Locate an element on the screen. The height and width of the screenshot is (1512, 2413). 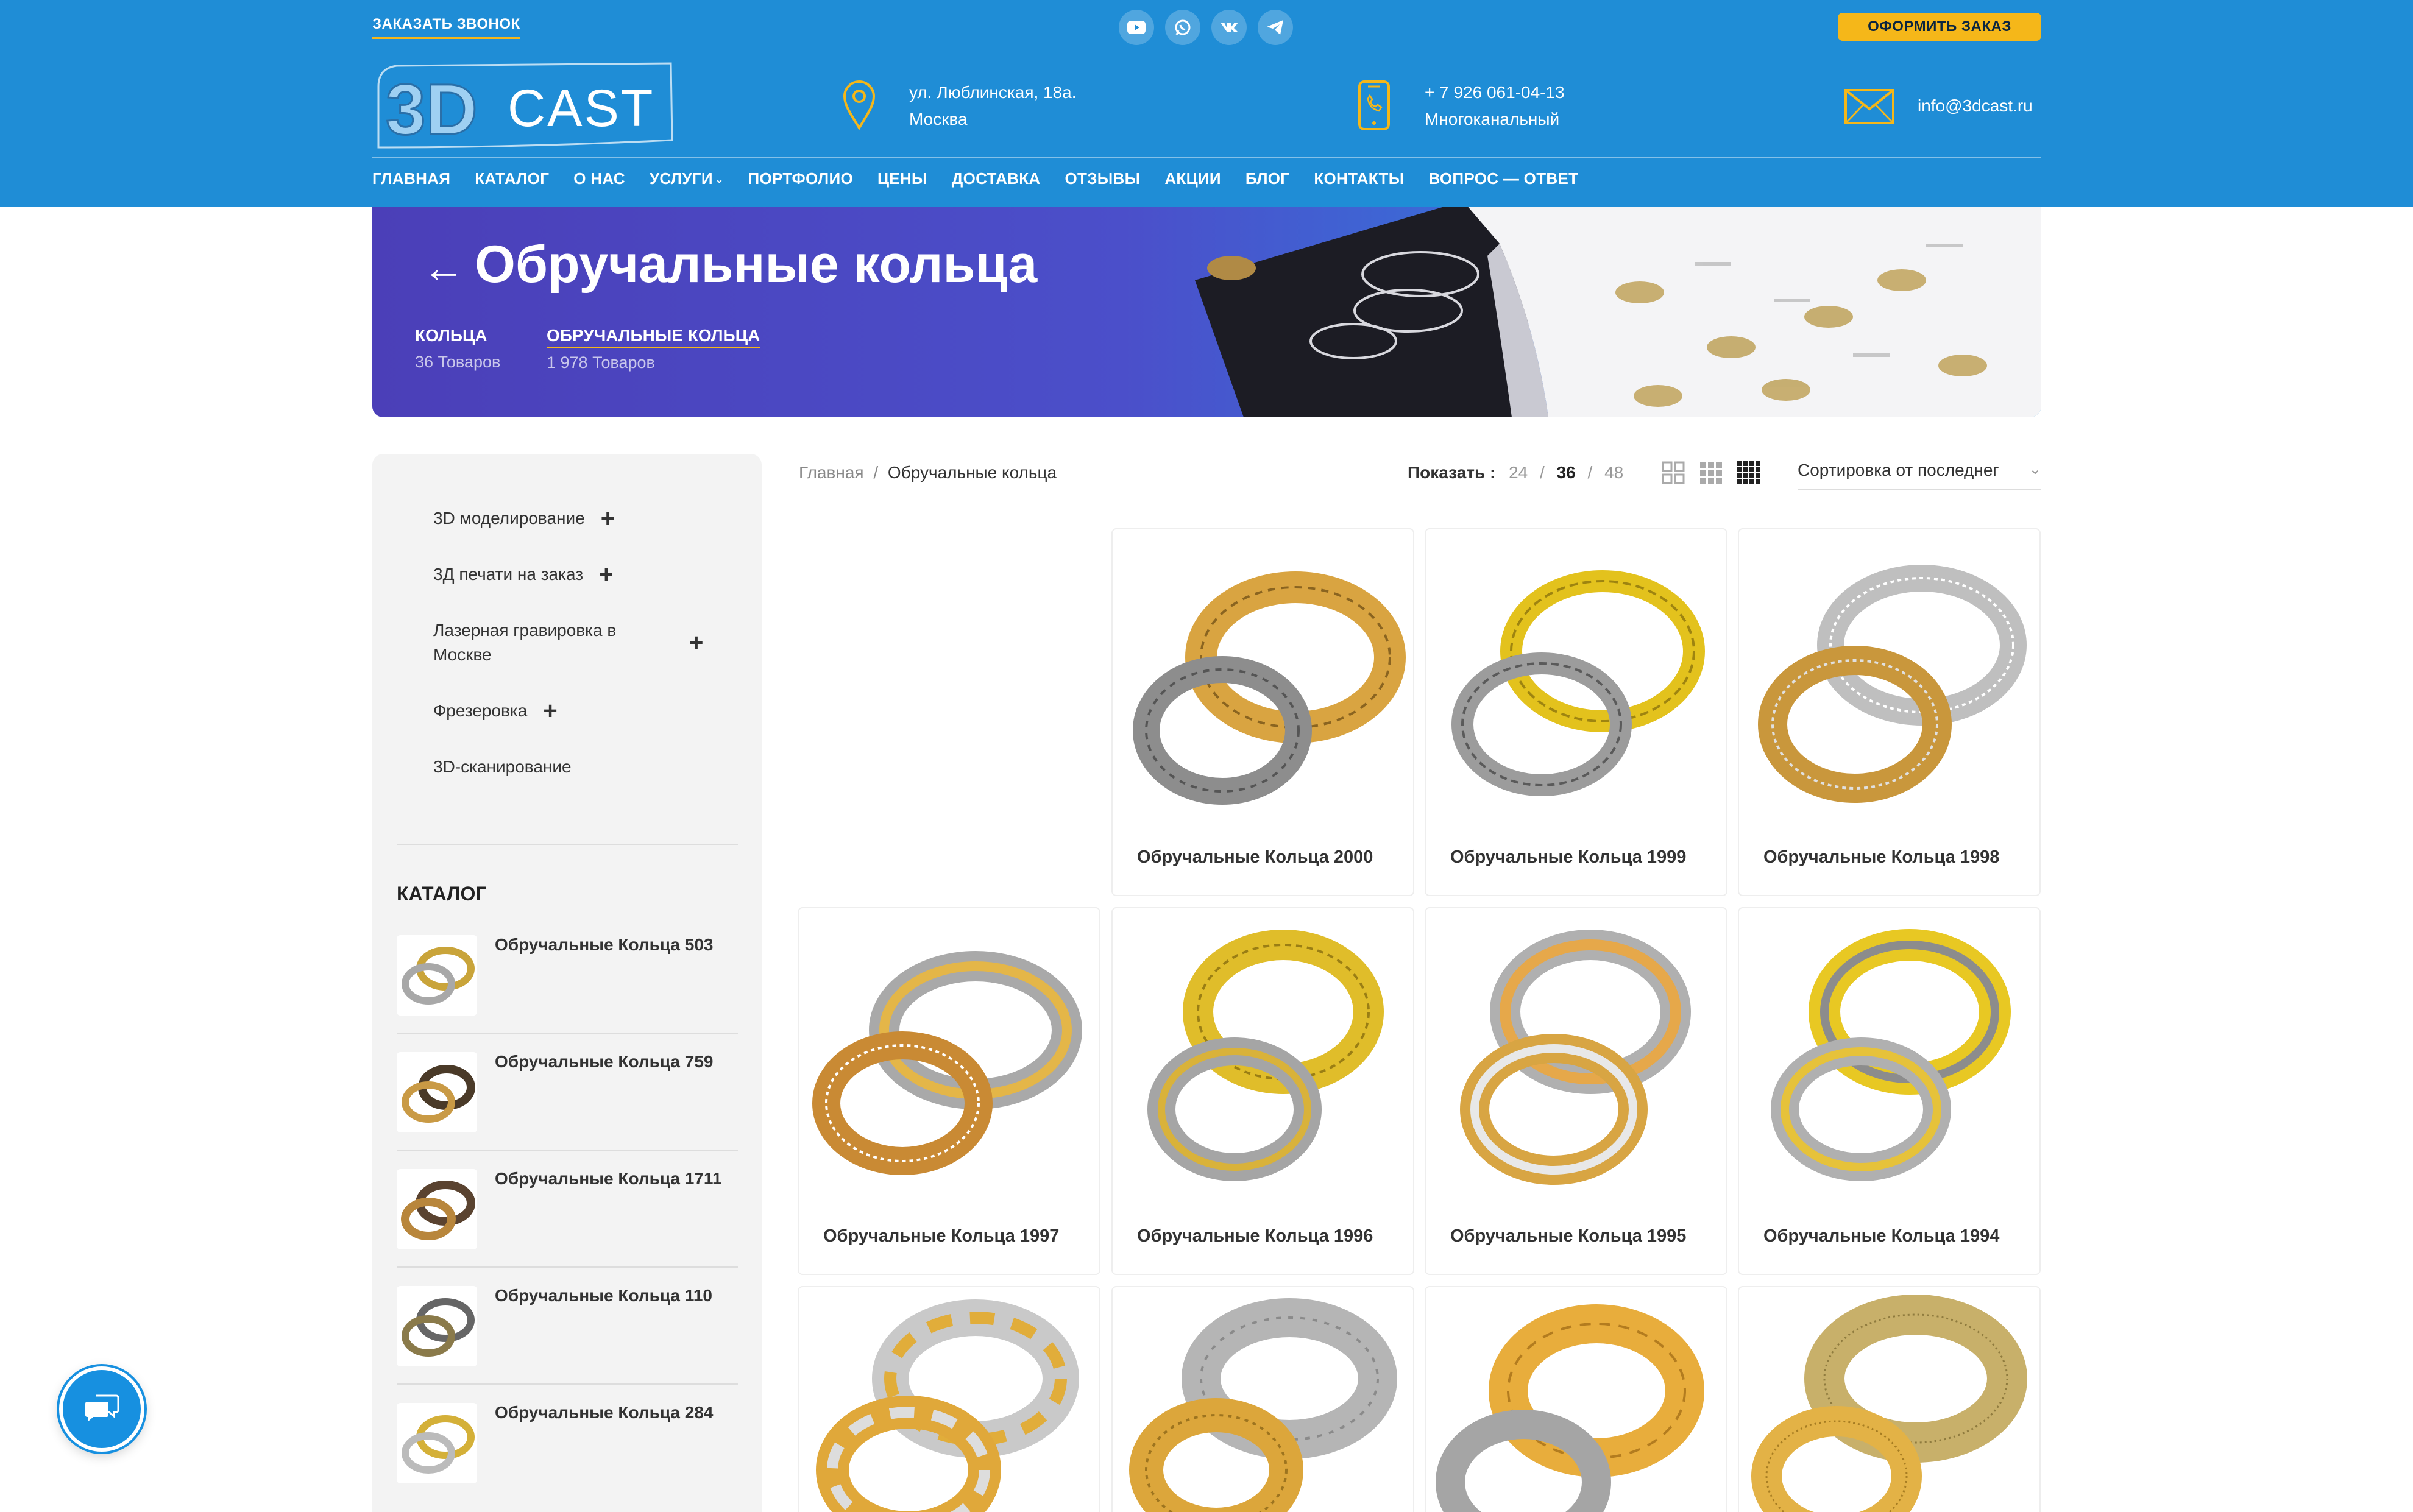
catalog-item-divider is located at coordinates (567, 1150).